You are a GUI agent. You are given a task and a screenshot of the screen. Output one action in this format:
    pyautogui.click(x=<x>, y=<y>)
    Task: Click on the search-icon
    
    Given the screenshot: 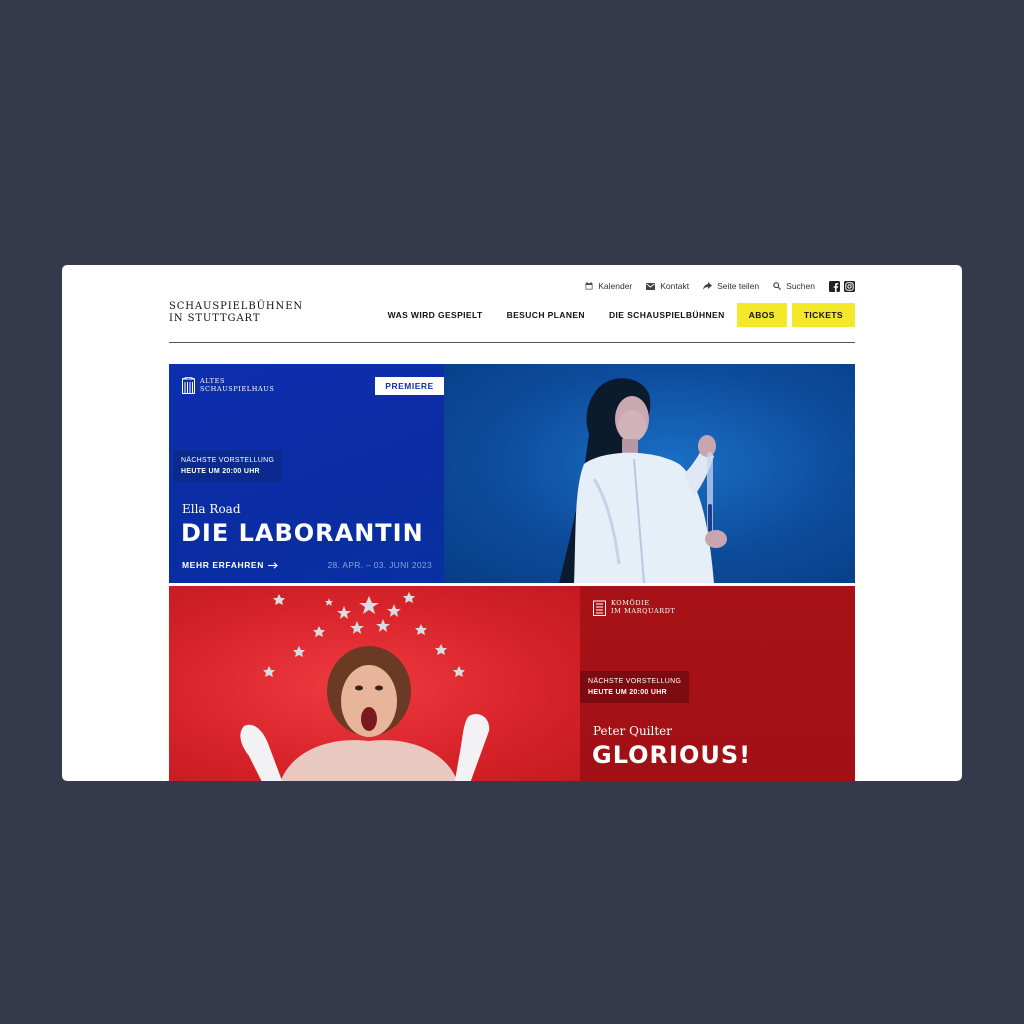 What is the action you would take?
    pyautogui.click(x=777, y=286)
    